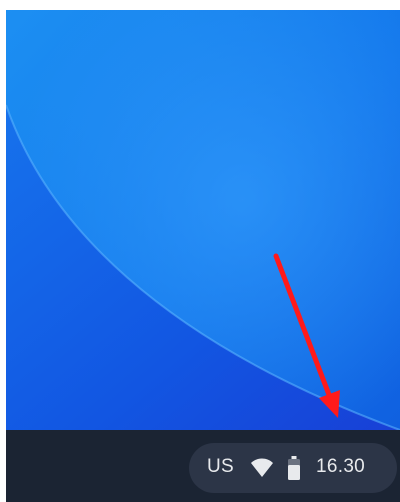 This screenshot has width=400, height=502. I want to click on shelf: US 16.30, so click(203, 466).